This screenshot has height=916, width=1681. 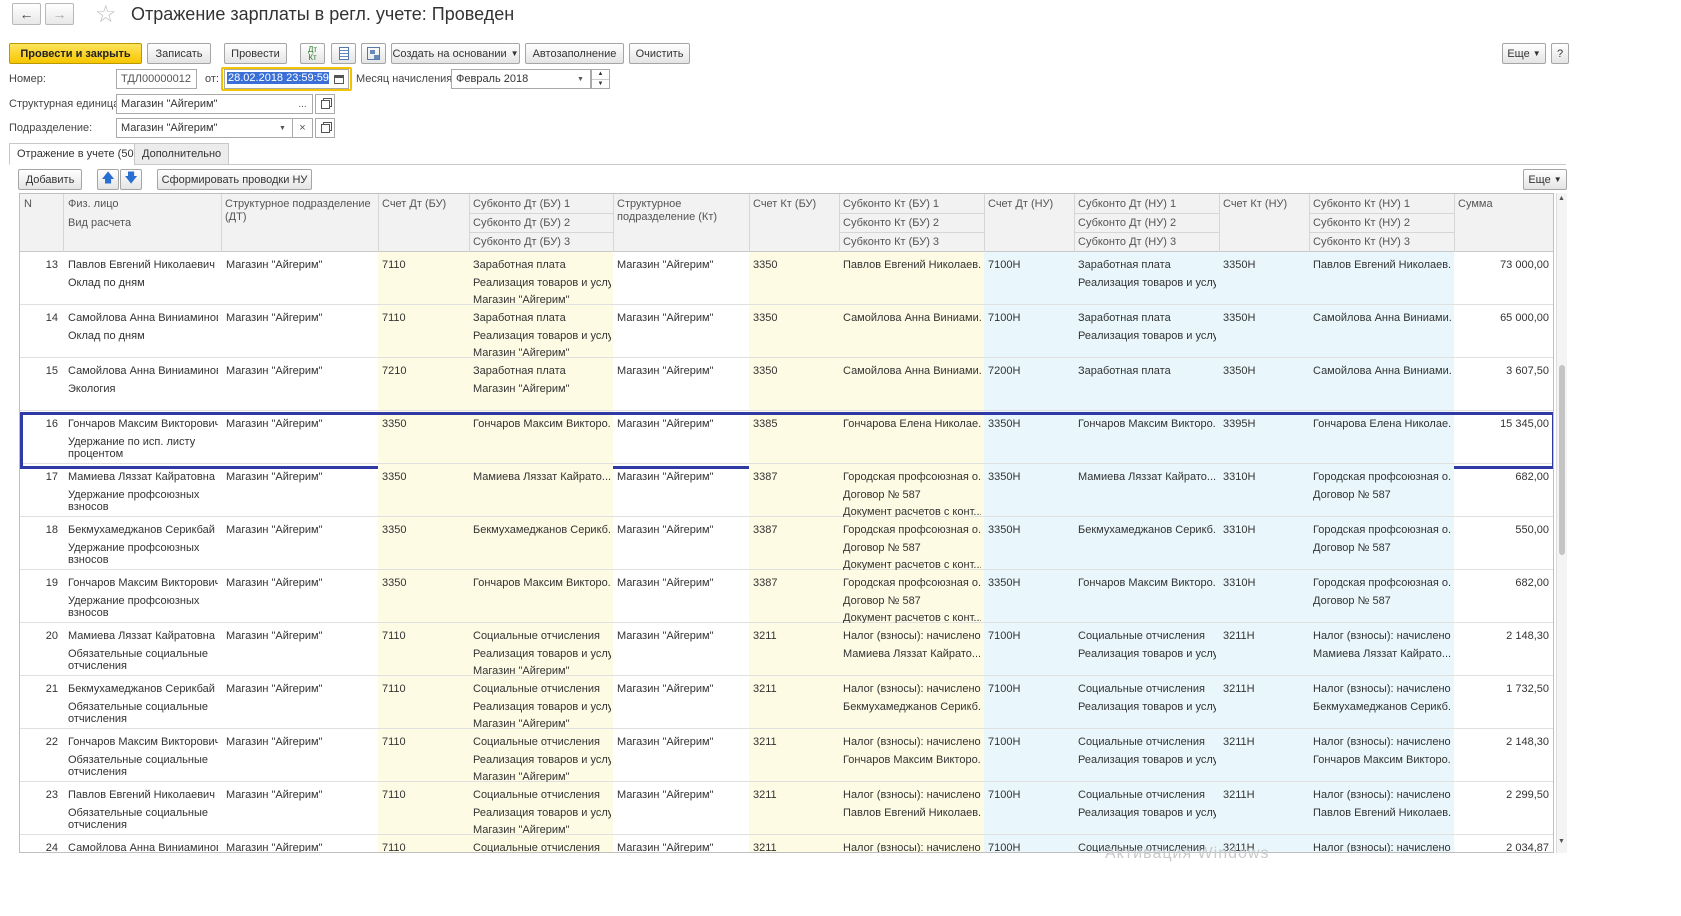 What do you see at coordinates (39, 318) in the screenshot?
I see `table-cell: 14` at bounding box center [39, 318].